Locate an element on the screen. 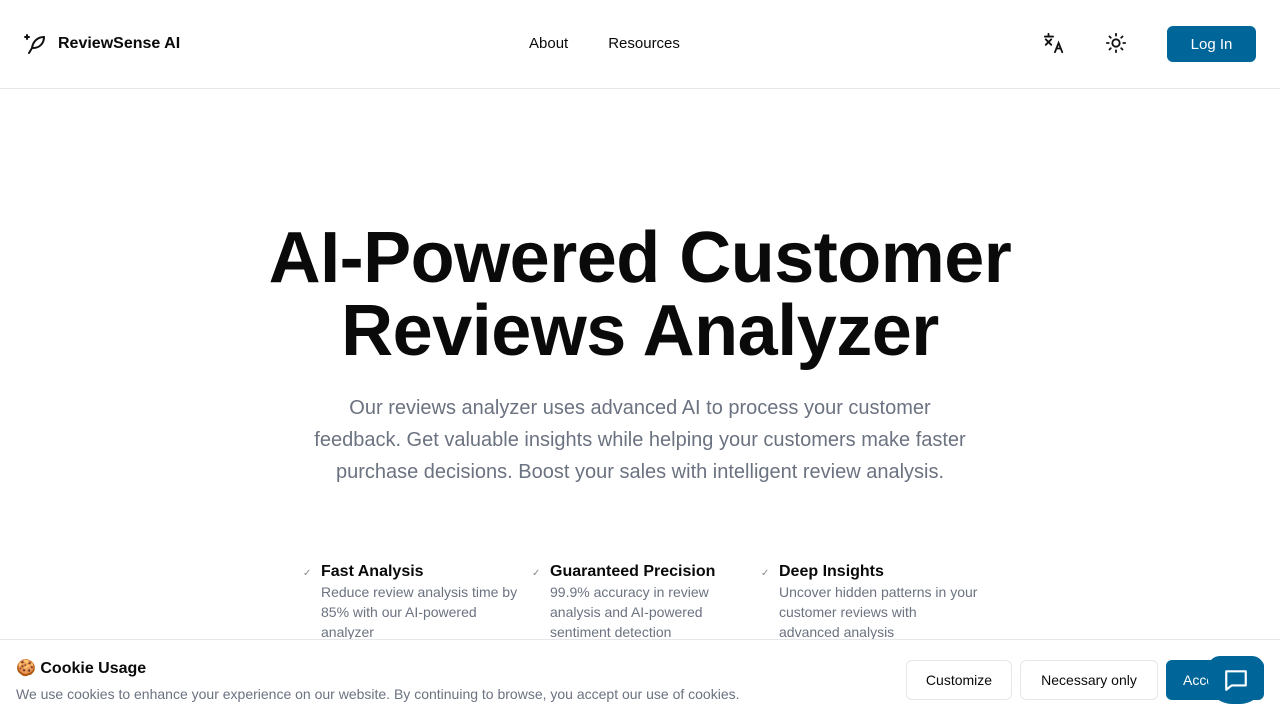 This screenshot has width=1280, height=720. main-nav: About Resources is located at coordinates (604, 43).